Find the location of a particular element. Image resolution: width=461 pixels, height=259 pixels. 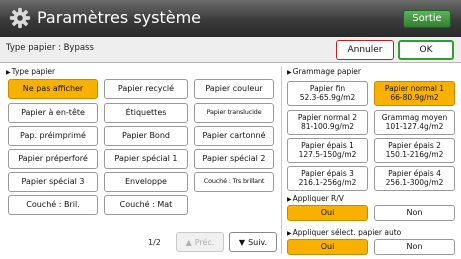

paper-type-option: Pap. préimprimé is located at coordinates (53, 136).